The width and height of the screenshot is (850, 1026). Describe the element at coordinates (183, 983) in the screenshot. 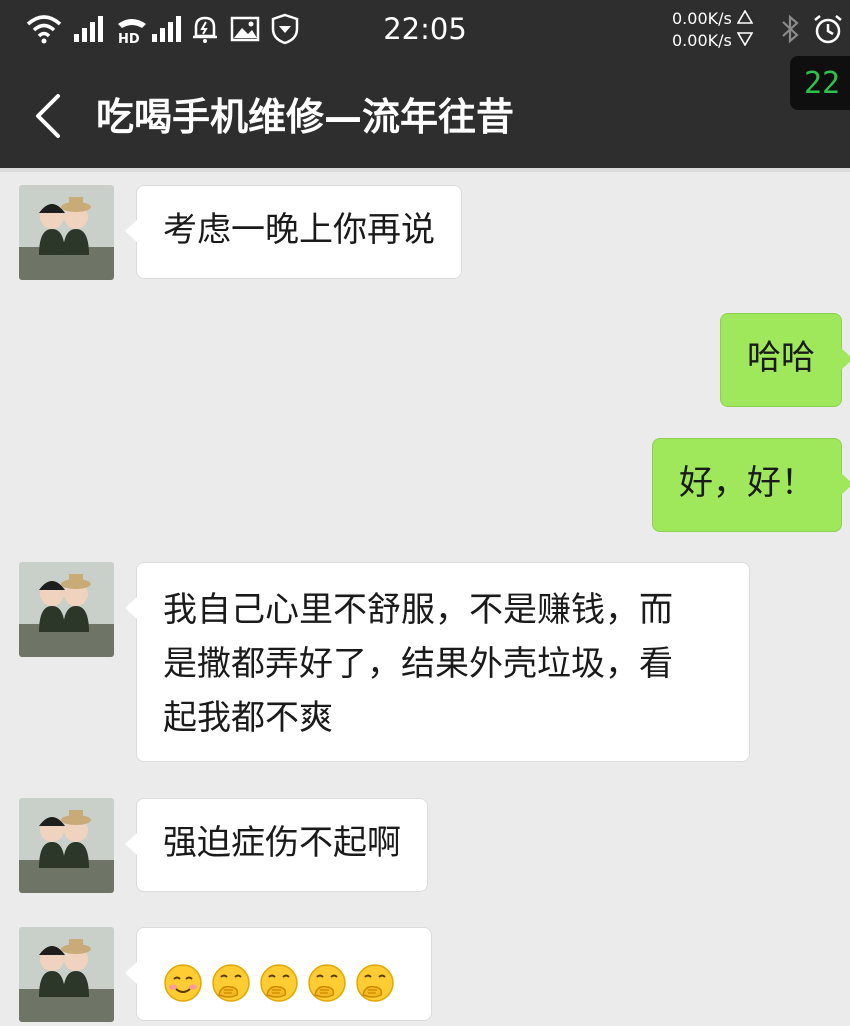

I see `smiling-face-icon` at that location.